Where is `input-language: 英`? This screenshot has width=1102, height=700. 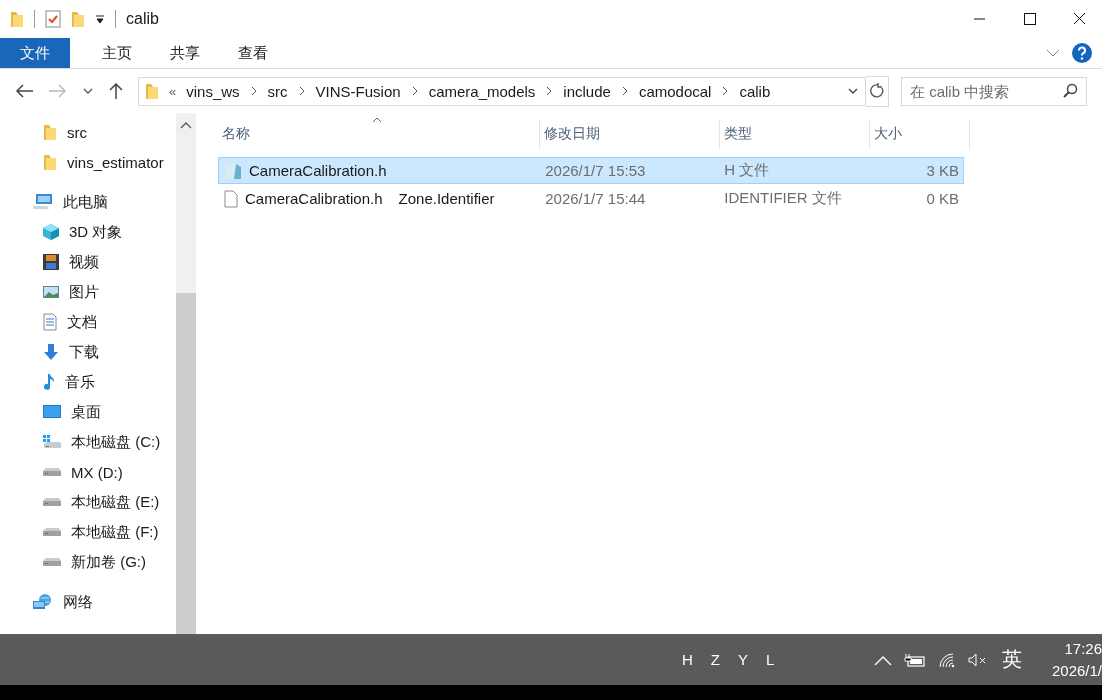 input-language: 英 is located at coordinates (1012, 659).